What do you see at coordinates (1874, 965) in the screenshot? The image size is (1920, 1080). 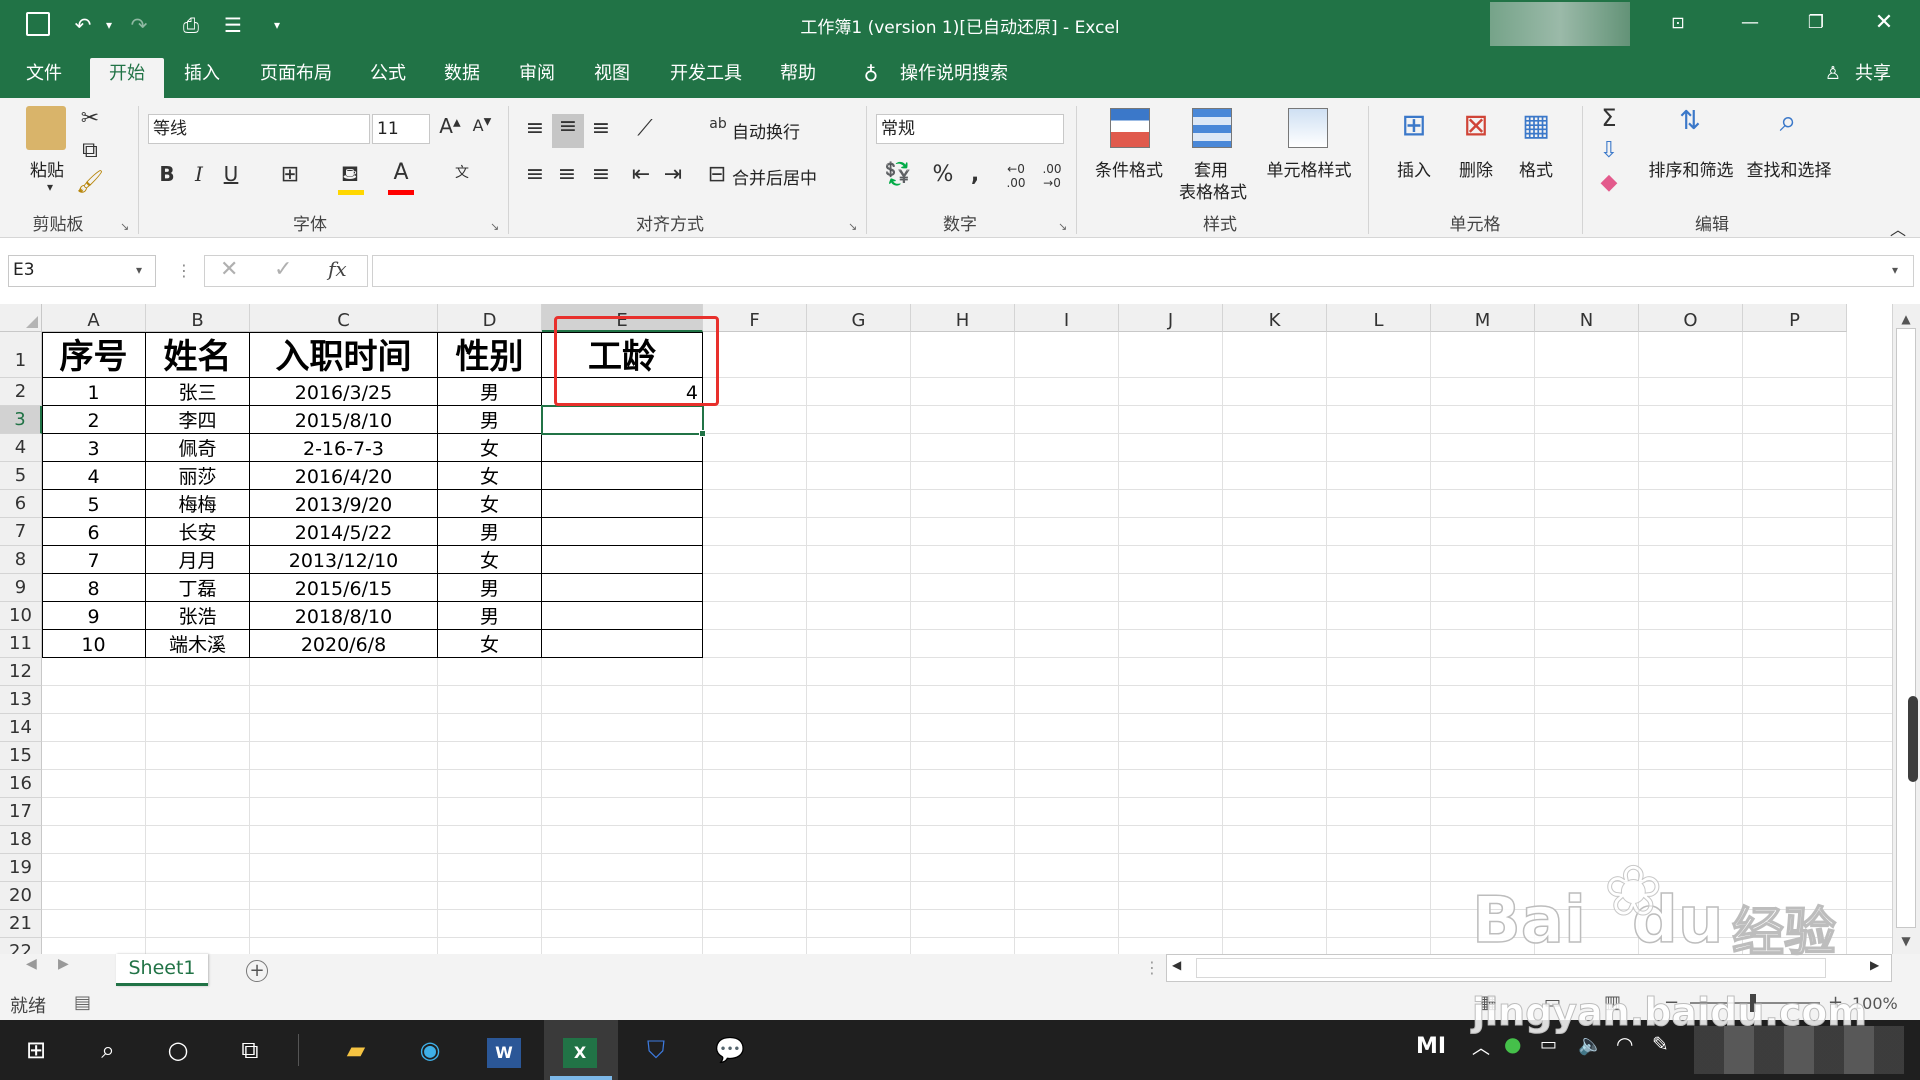 I see `scroll-right-icon: ▶` at bounding box center [1874, 965].